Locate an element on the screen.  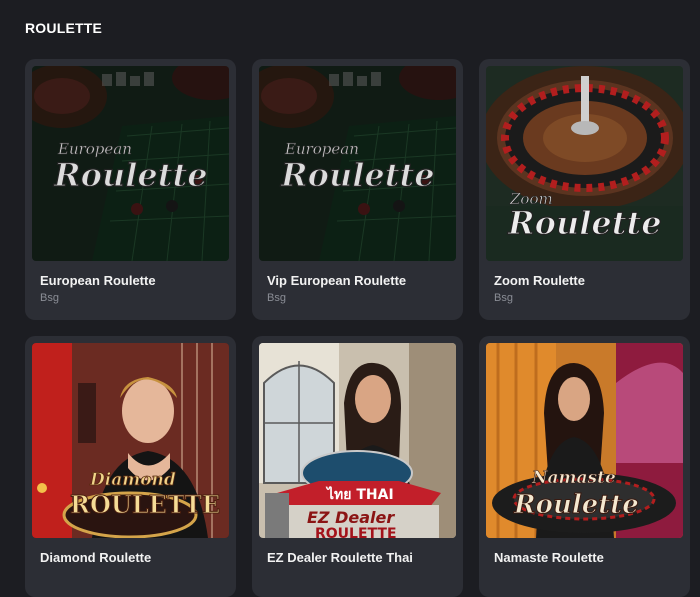
game-card-zoom-roulette: Zoom Roulette Zoom Roulette Bsg is located at coordinates (584, 189).